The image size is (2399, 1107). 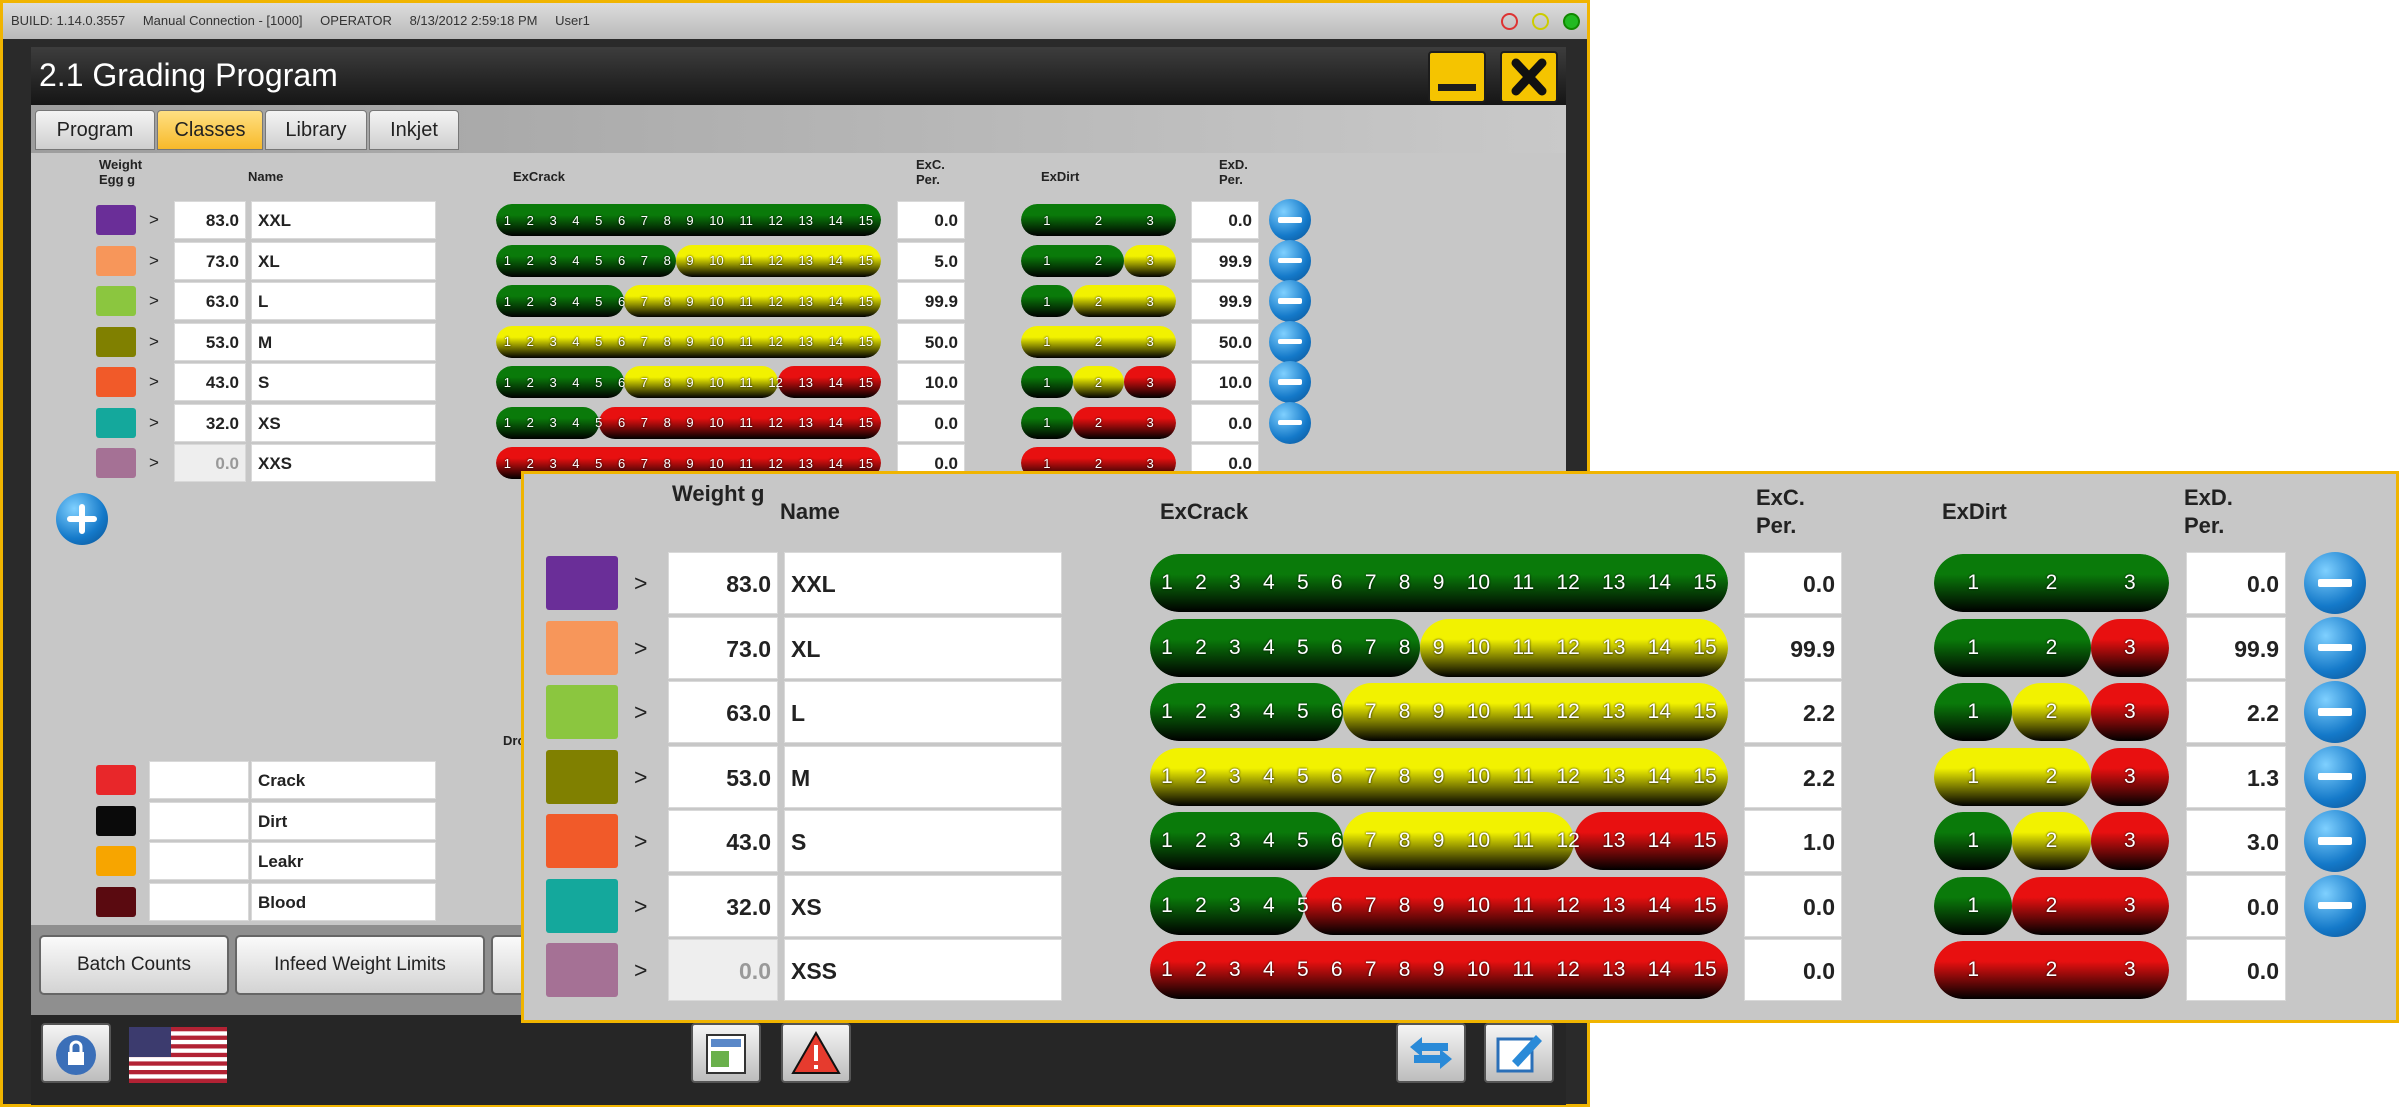 What do you see at coordinates (414, 130) in the screenshot?
I see `tab-inkjet: Inkjet` at bounding box center [414, 130].